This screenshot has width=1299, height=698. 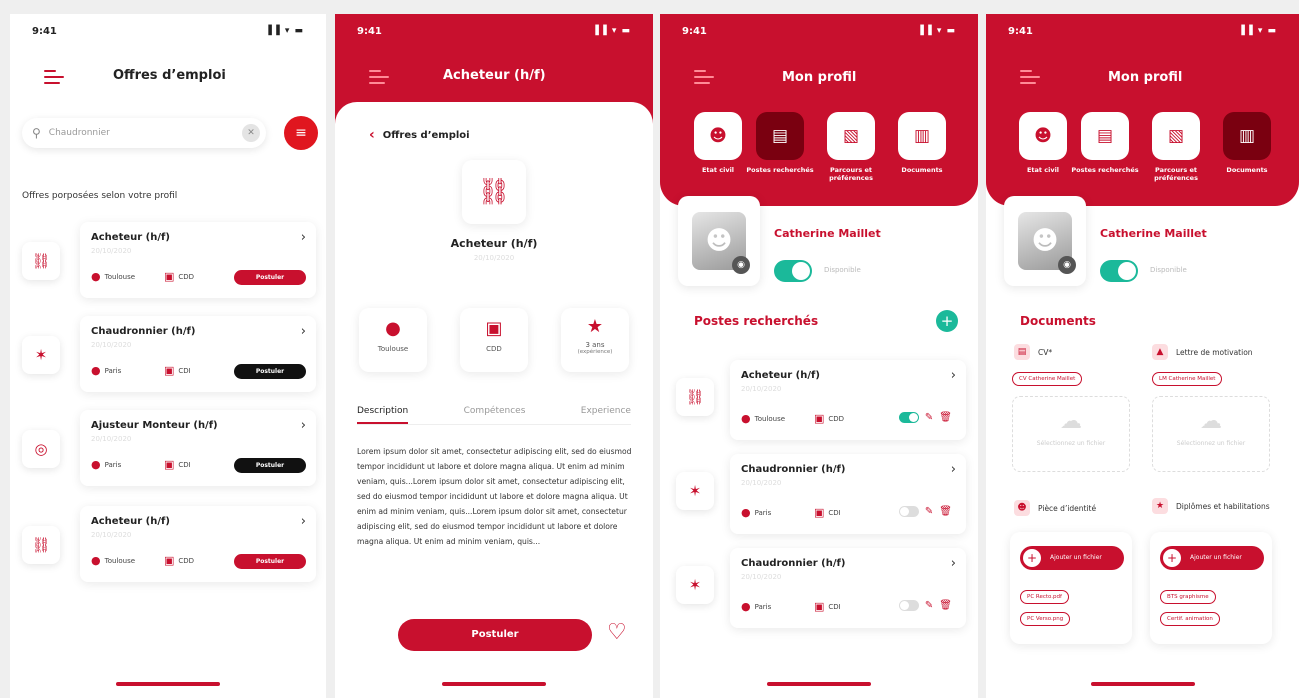 What do you see at coordinates (1047, 379) in the screenshot?
I see `file-chip: CV Catherine Maillet` at bounding box center [1047, 379].